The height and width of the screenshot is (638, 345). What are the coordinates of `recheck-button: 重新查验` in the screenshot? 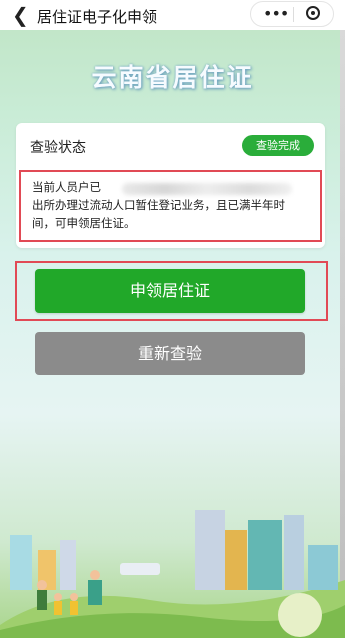 It's located at (170, 353).